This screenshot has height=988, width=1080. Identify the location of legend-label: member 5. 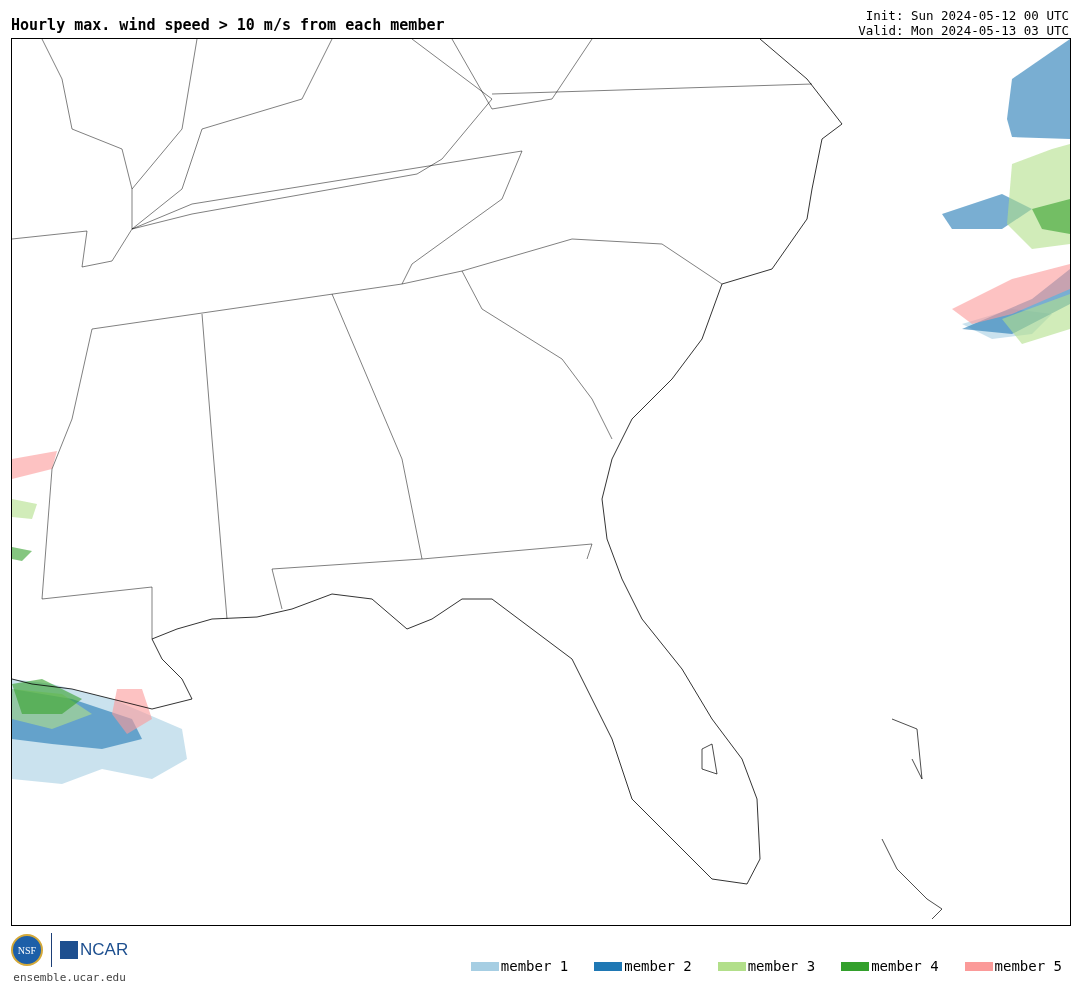
(1028, 966).